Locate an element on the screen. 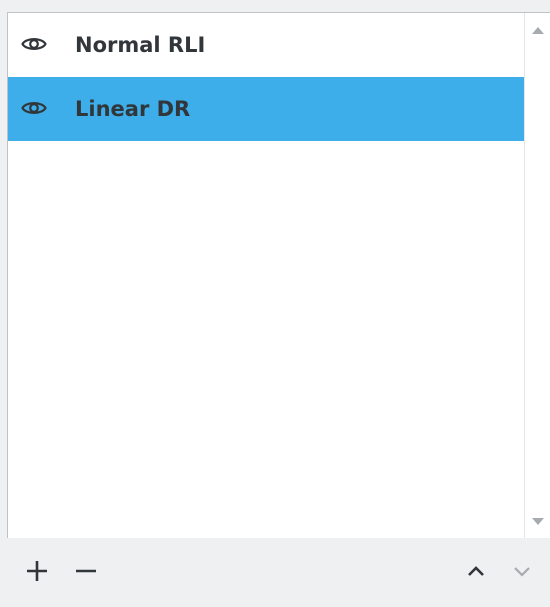  add-layer-button is located at coordinates (37, 571).